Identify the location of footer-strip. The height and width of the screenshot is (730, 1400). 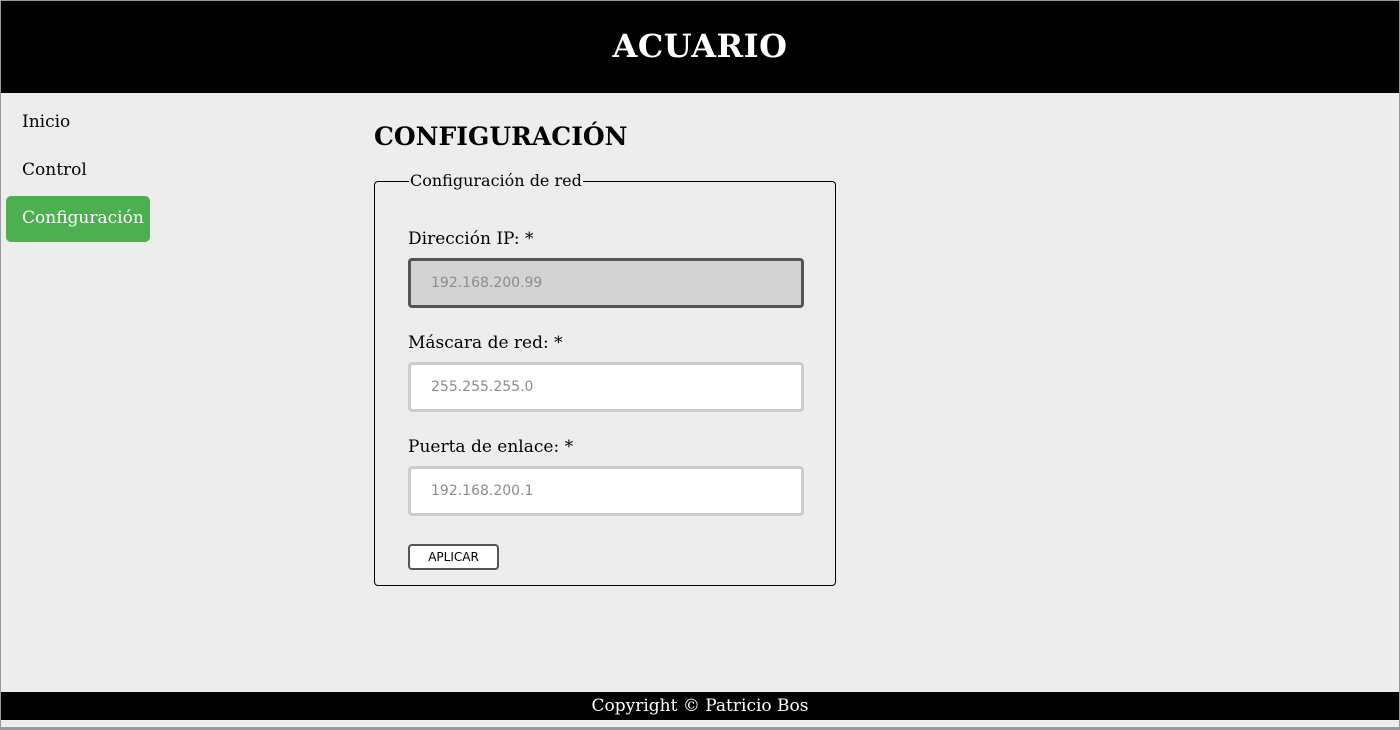
(700, 723).